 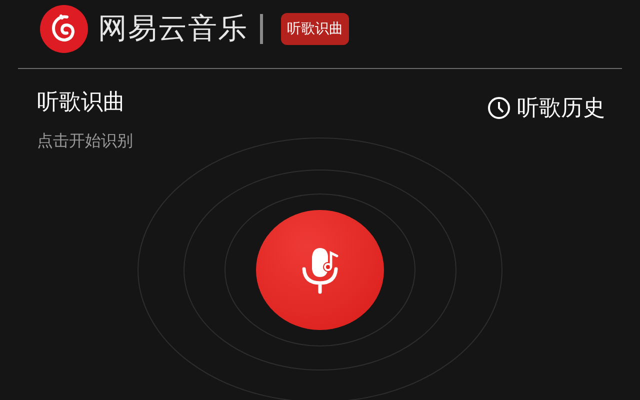 What do you see at coordinates (546, 108) in the screenshot?
I see `history-link: 听歌历史` at bounding box center [546, 108].